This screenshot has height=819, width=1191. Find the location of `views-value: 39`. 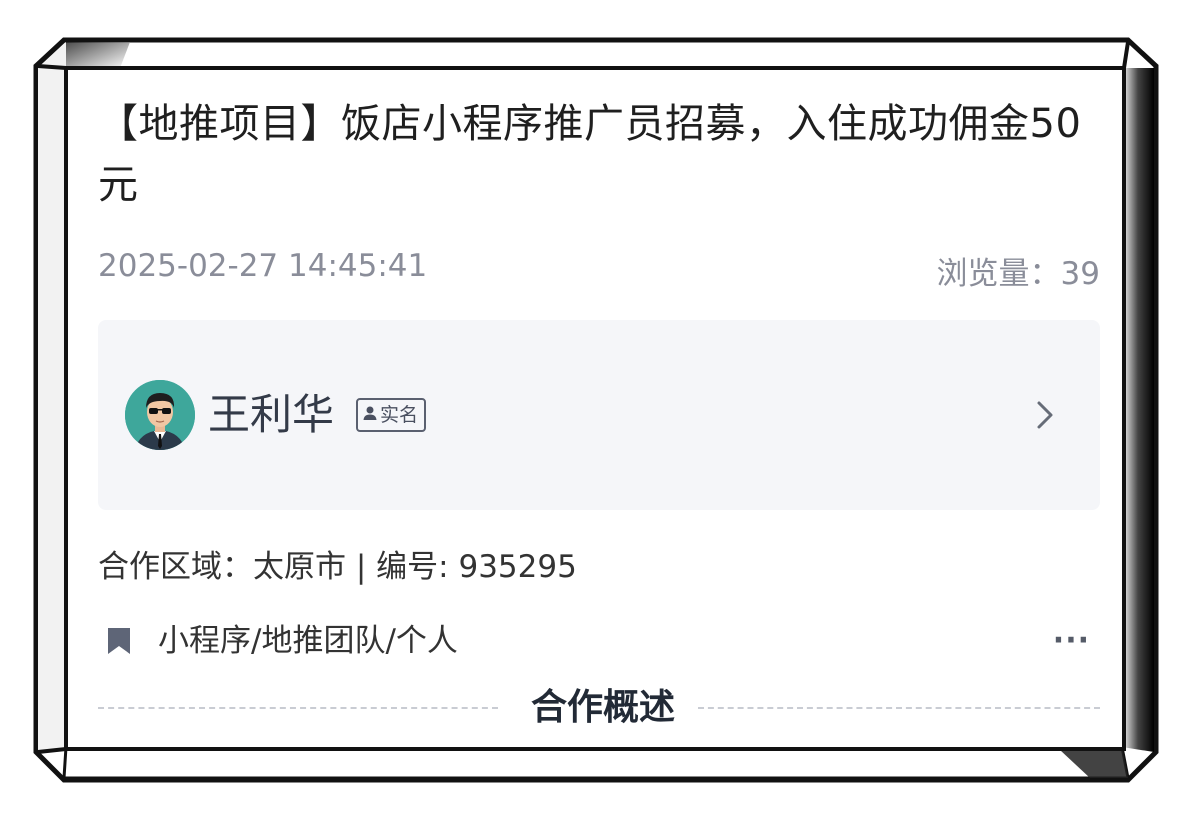

views-value: 39 is located at coordinates (1080, 274).